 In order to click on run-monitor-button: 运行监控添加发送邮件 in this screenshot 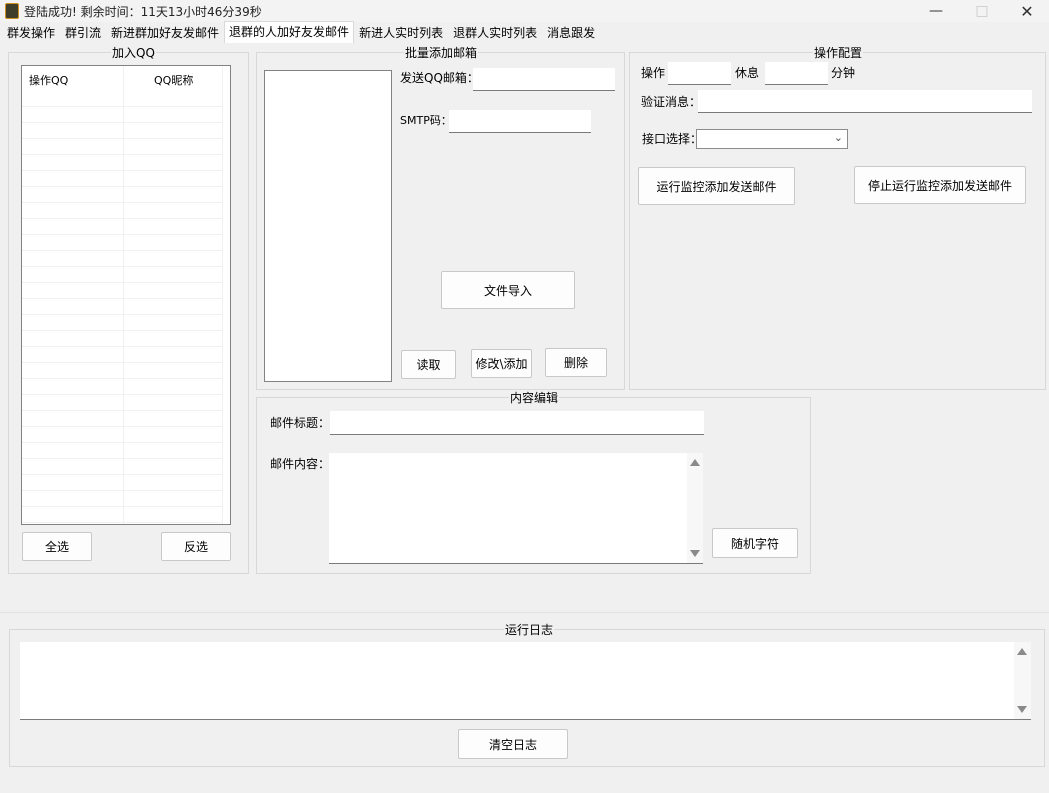, I will do `click(716, 186)`.